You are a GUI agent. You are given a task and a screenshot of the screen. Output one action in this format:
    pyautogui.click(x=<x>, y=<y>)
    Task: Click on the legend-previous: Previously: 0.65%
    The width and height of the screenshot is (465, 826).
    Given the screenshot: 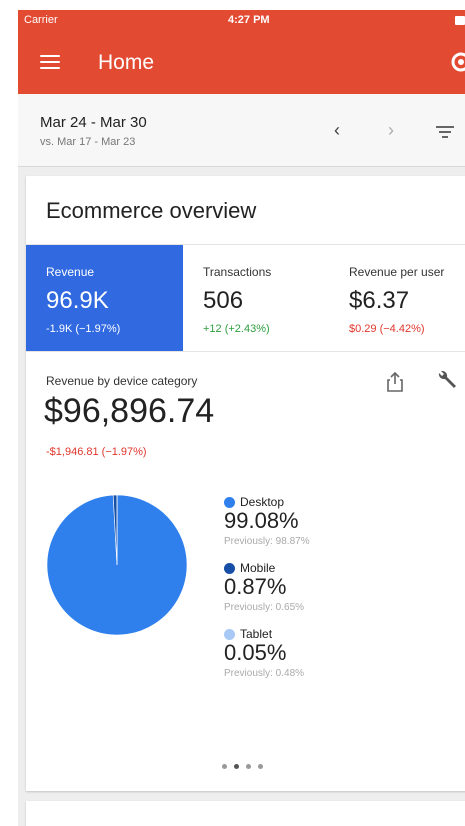 What is the action you would take?
    pyautogui.click(x=264, y=607)
    